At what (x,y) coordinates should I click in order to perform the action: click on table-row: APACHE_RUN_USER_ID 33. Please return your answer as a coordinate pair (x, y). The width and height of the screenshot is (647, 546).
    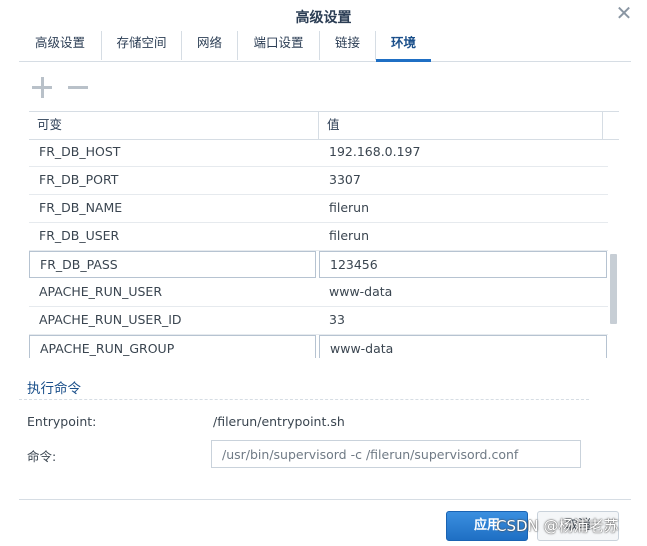
    Looking at the image, I should click on (318, 321).